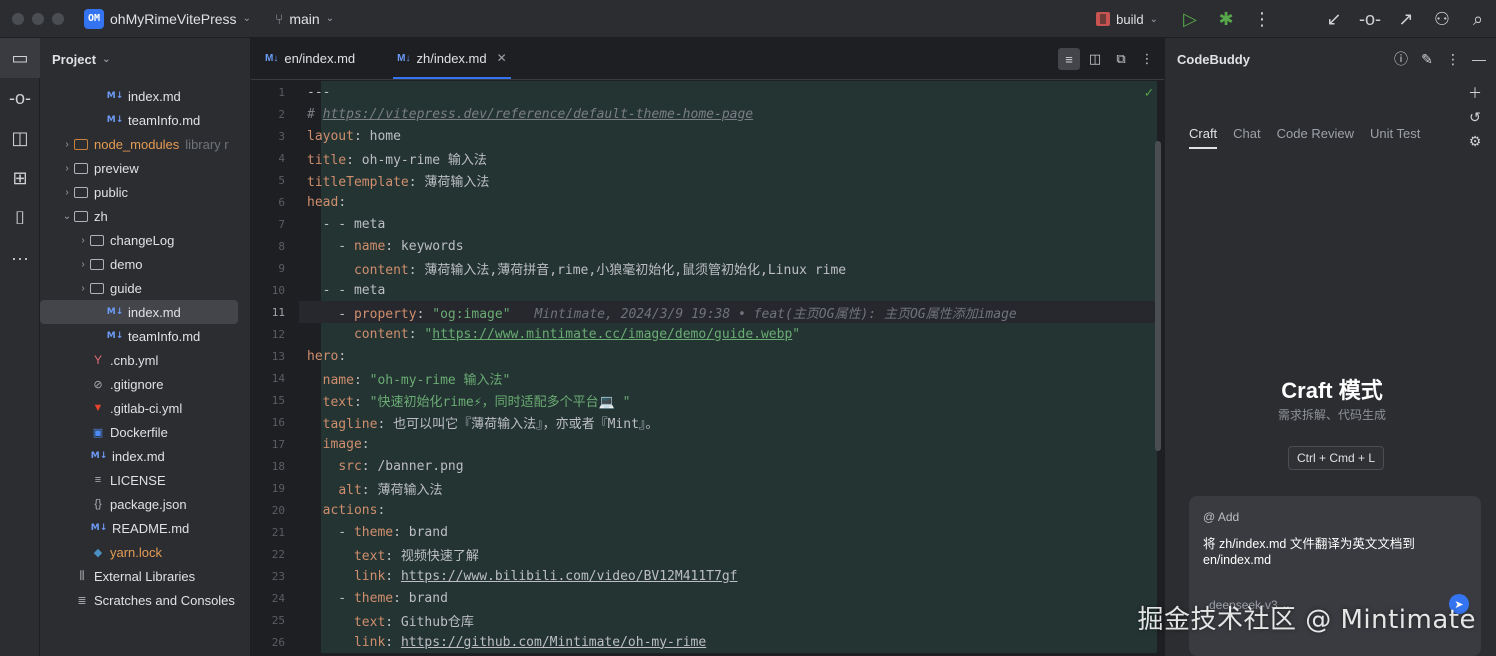  Describe the element at coordinates (1370, 19) in the screenshot. I see `vcs-commit-icon: -o-` at that location.